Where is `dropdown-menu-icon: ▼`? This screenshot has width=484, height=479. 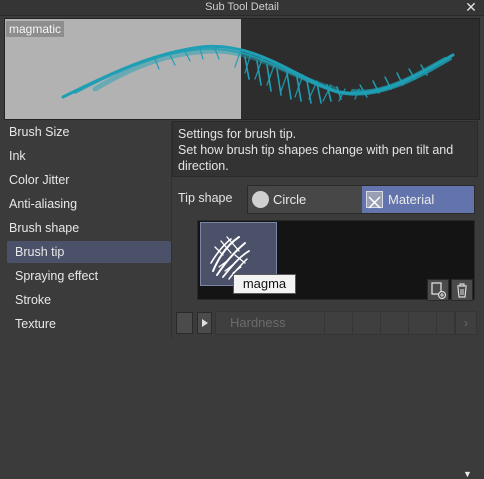
dropdown-menu-icon: ▼ is located at coordinates (468, 474).